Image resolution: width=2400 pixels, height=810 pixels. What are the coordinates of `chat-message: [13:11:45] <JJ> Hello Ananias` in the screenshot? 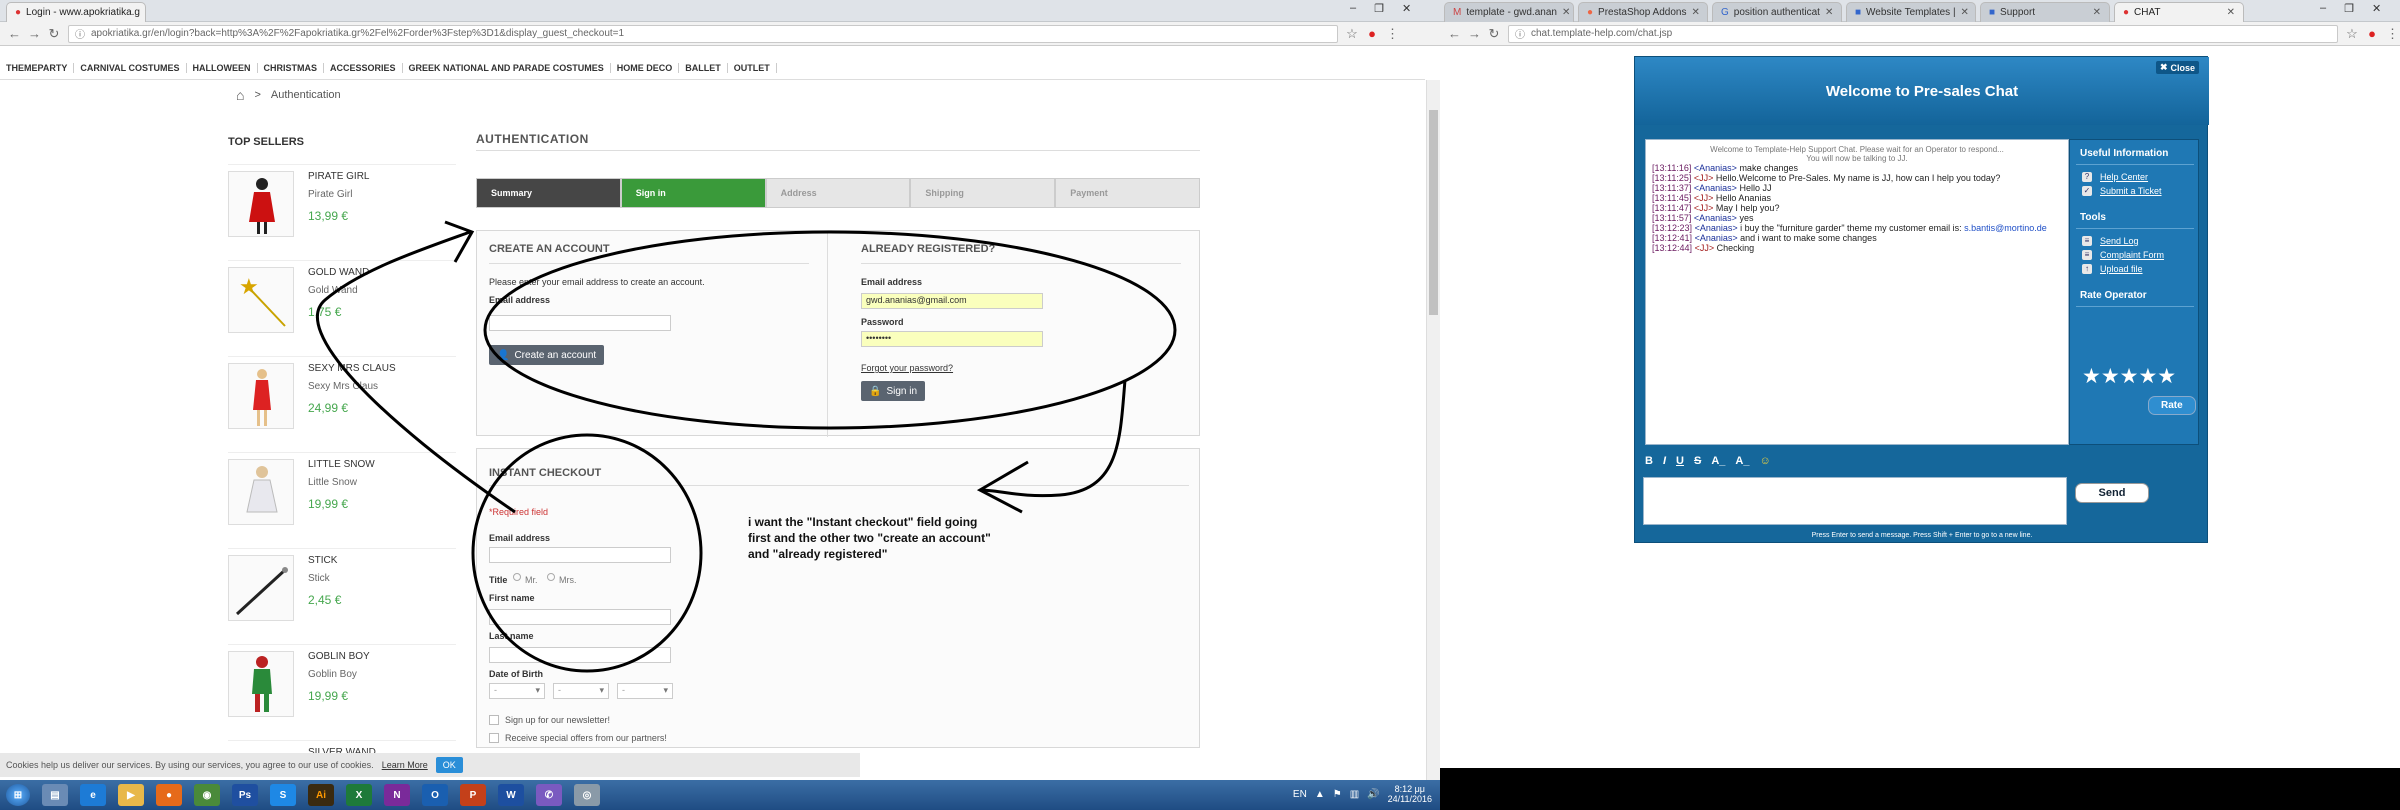 It's located at (1711, 198).